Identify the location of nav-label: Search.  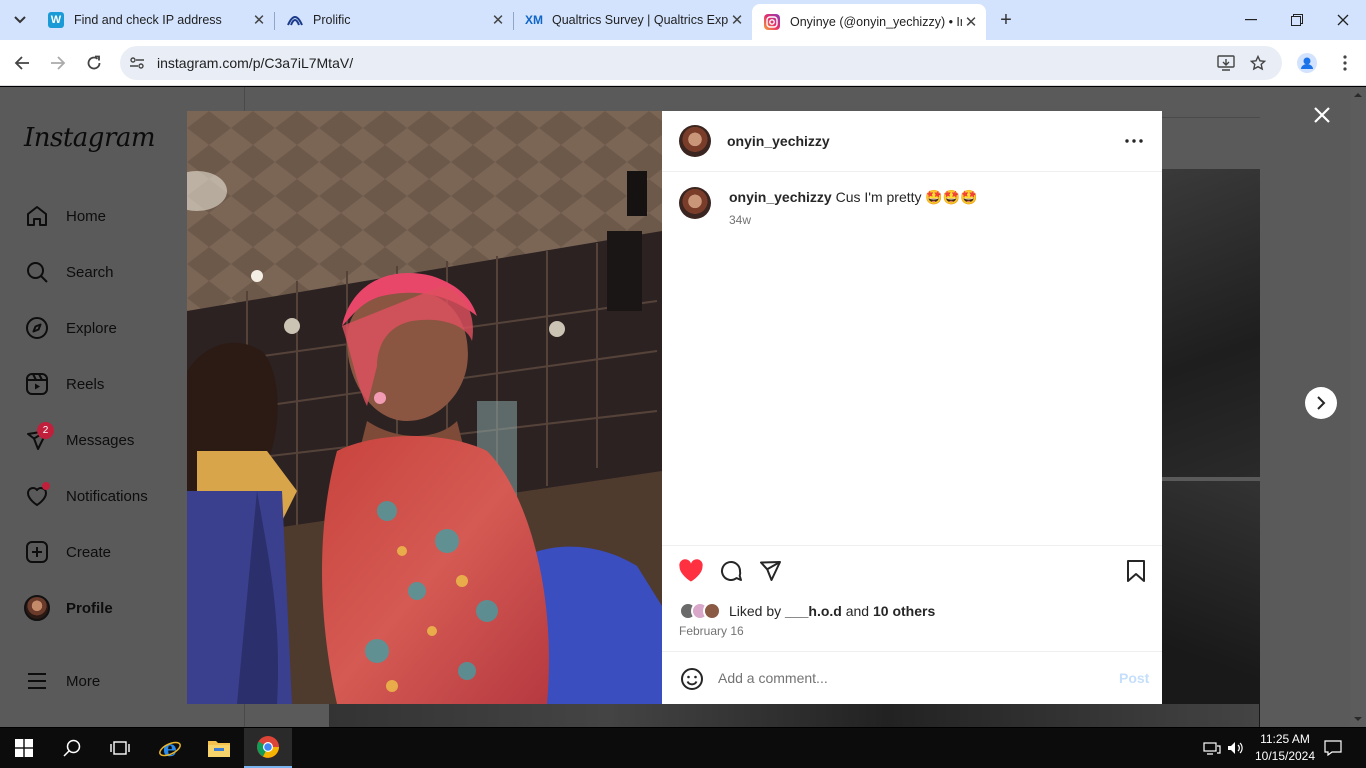
(90, 272).